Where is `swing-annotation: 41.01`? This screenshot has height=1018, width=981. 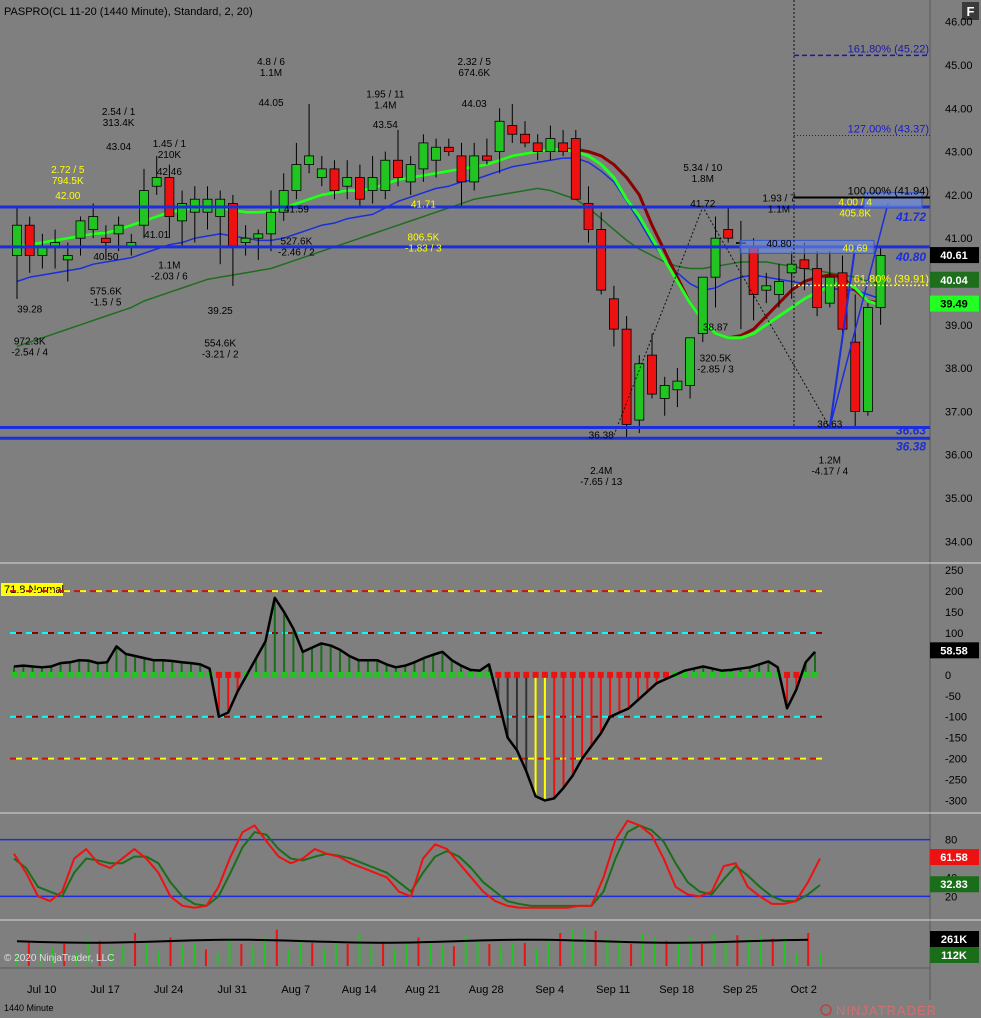
swing-annotation: 41.01 is located at coordinates (156, 235).